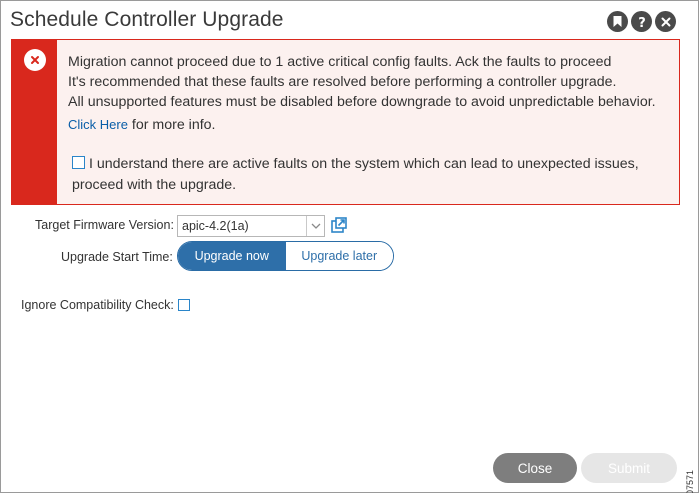 Image resolution: width=699 pixels, height=493 pixels. I want to click on firmware-value: apic-4.2(1a), so click(215, 226).